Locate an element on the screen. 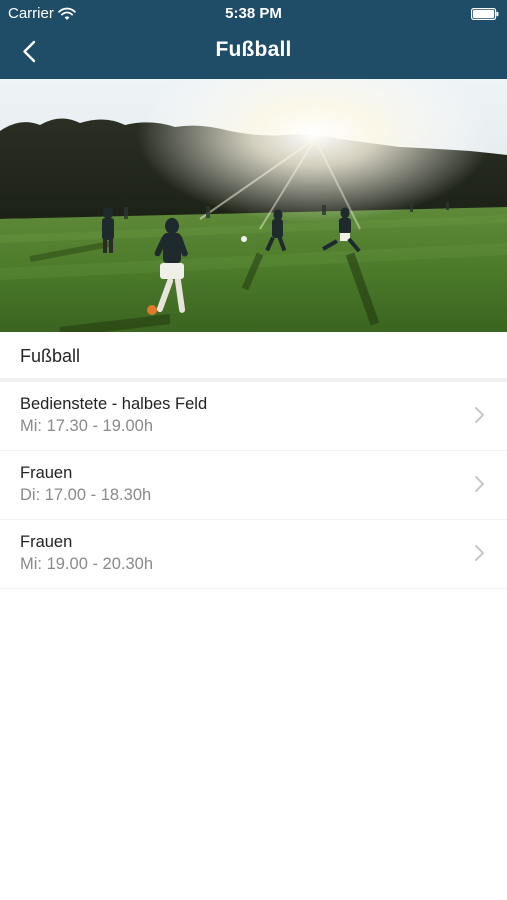  navigation-bar: Fußball is located at coordinates (253, 53).